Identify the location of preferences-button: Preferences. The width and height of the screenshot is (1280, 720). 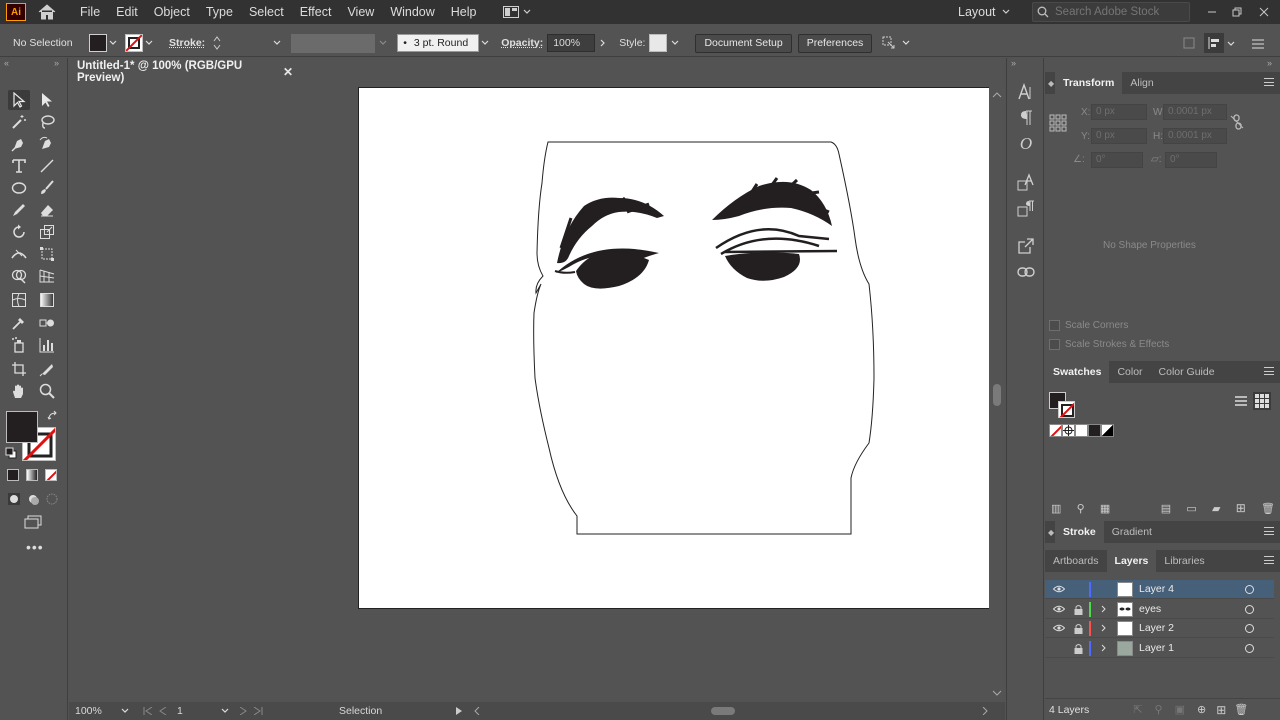
(835, 43).